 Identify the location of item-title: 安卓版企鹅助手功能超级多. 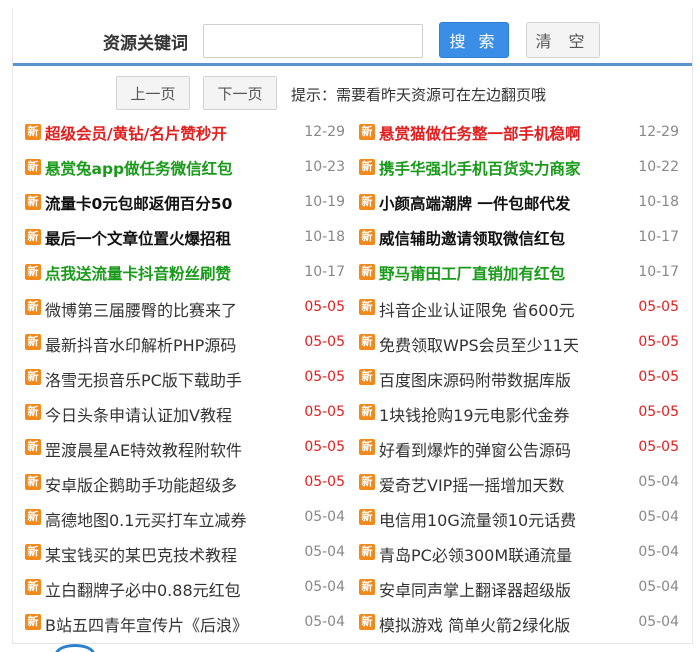
(141, 484).